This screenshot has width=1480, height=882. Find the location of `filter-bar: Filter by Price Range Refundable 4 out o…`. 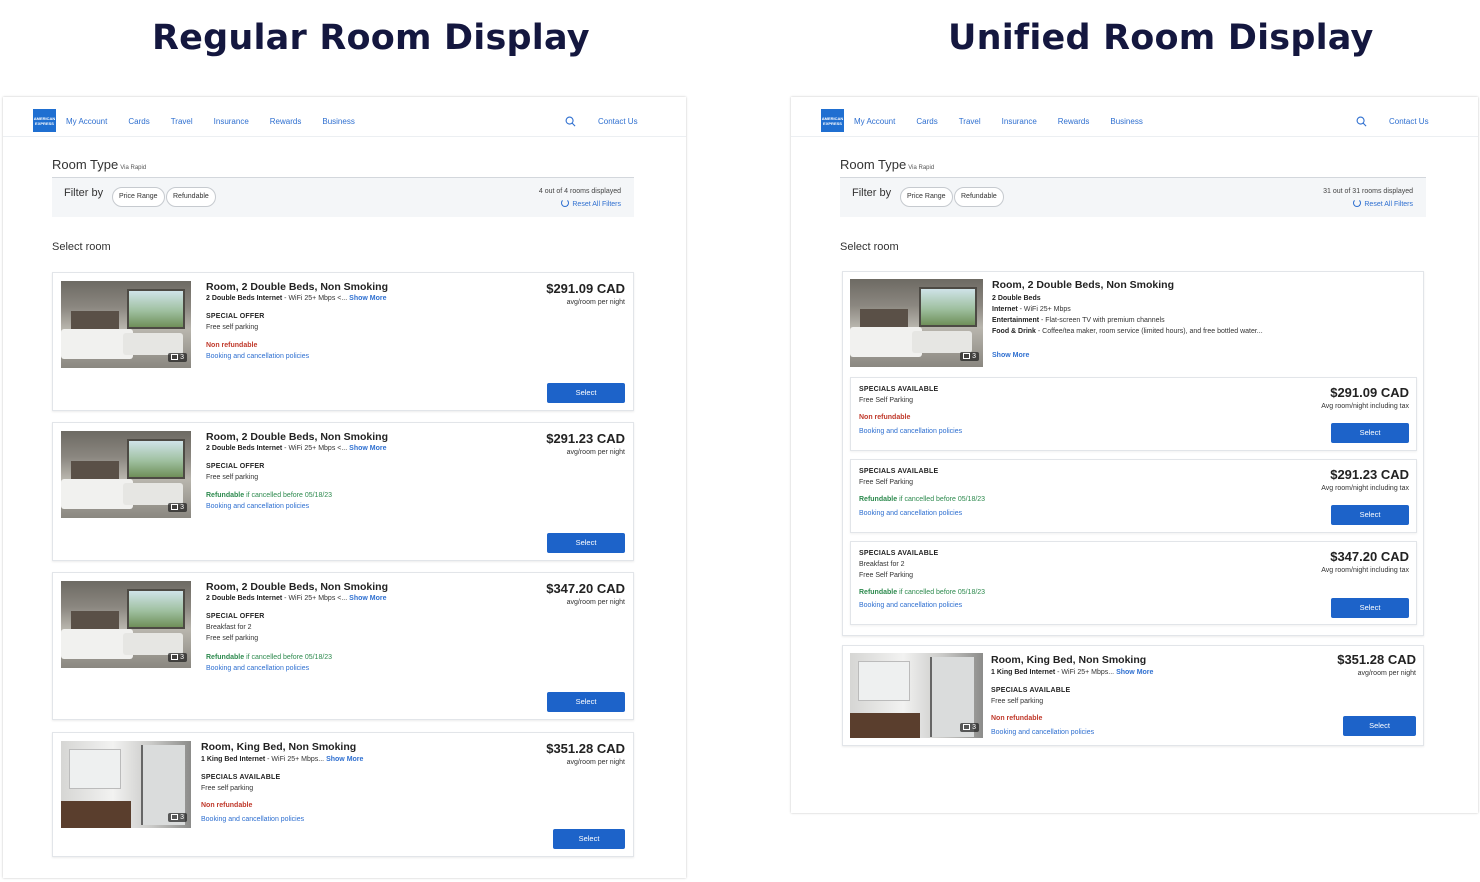

filter-bar: Filter by Price Range Refundable 4 out o… is located at coordinates (343, 197).